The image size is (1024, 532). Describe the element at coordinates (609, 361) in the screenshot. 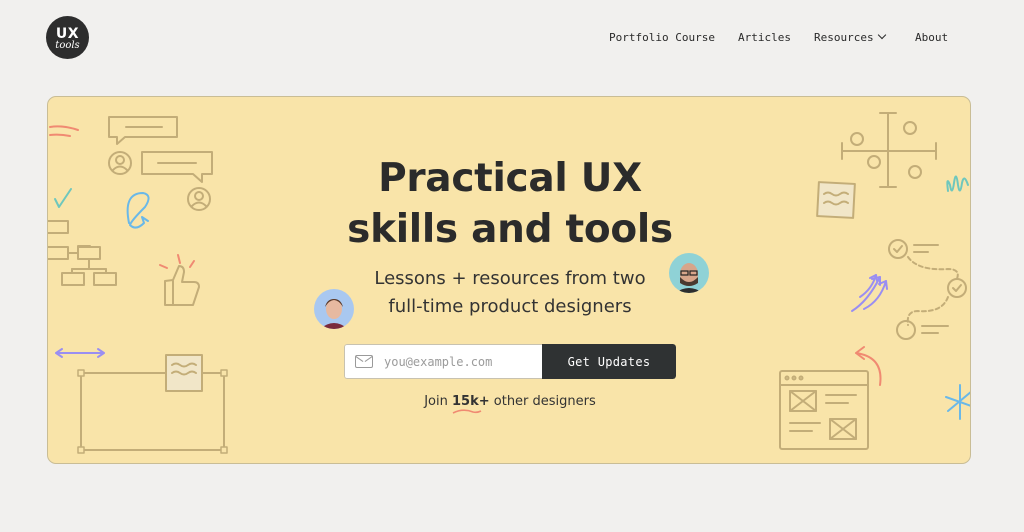

I see `get-updates-button: Get Updates` at that location.